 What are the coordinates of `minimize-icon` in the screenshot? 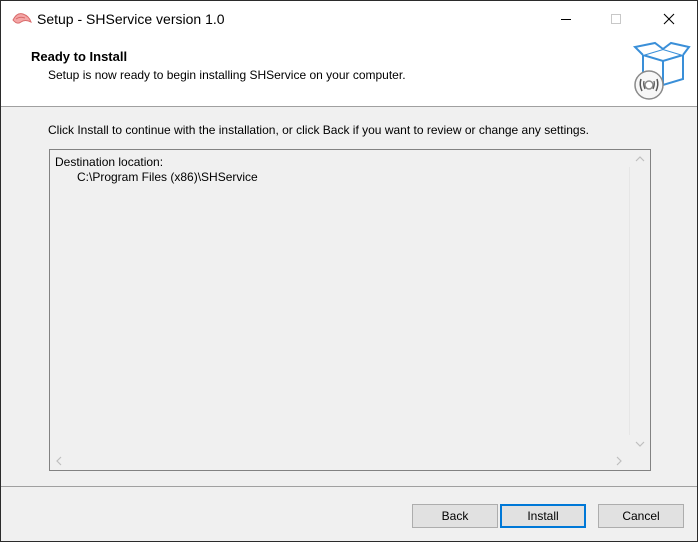 It's located at (566, 19).